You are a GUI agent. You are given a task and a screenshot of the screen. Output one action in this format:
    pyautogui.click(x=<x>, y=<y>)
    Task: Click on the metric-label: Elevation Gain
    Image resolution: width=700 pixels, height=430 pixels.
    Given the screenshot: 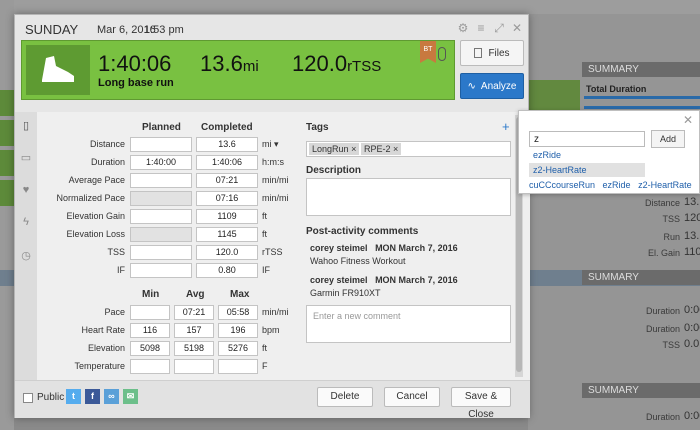 What is the action you would take?
    pyautogui.click(x=95, y=216)
    